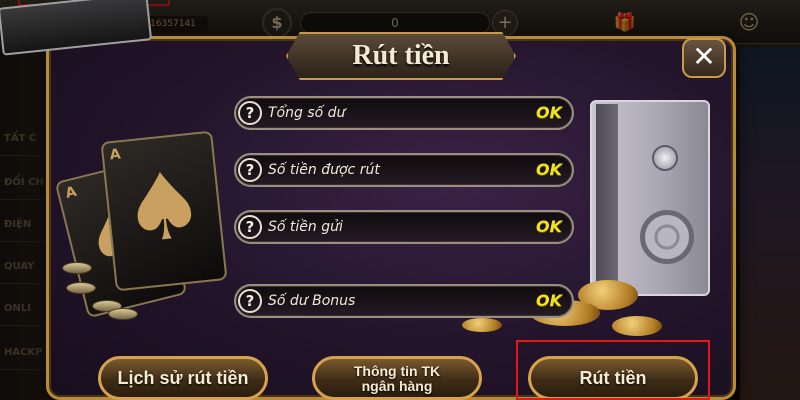  I want to click on row-label: Số tiền được rút, so click(324, 170).